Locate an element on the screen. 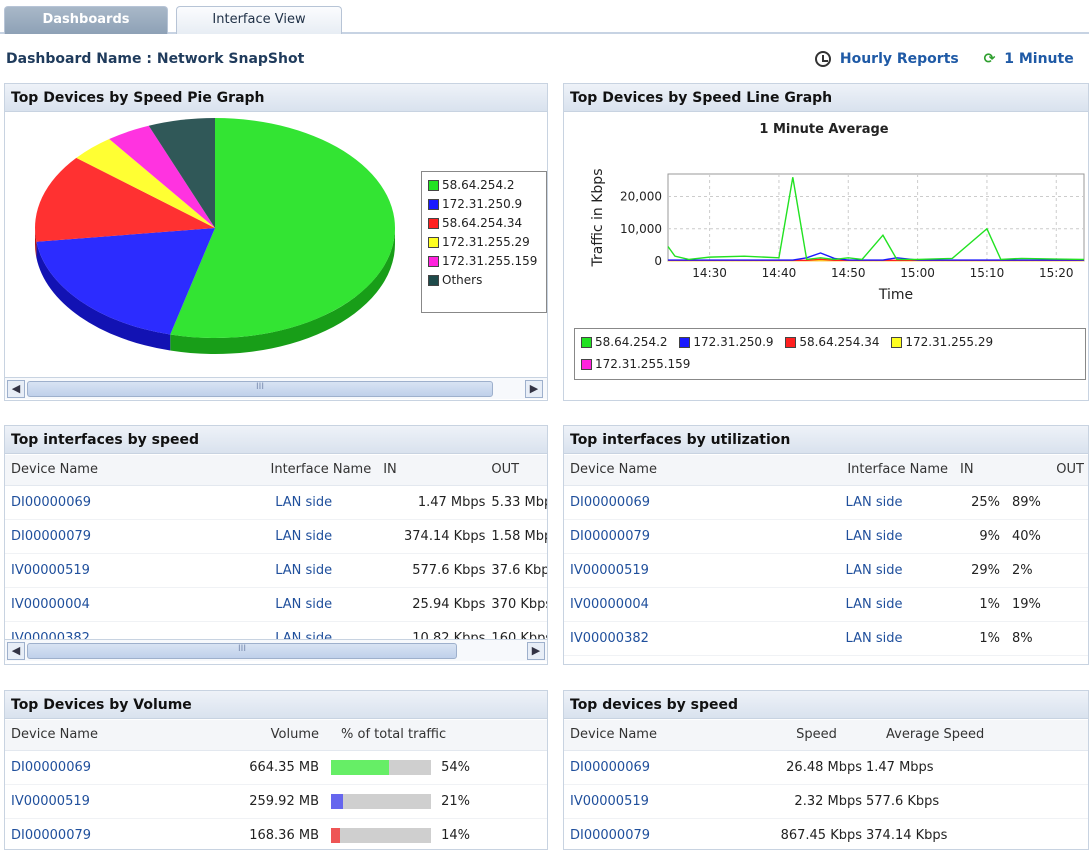 The image size is (1089, 850). pie-hscrollbar: ◀ III ▶ is located at coordinates (276, 388).